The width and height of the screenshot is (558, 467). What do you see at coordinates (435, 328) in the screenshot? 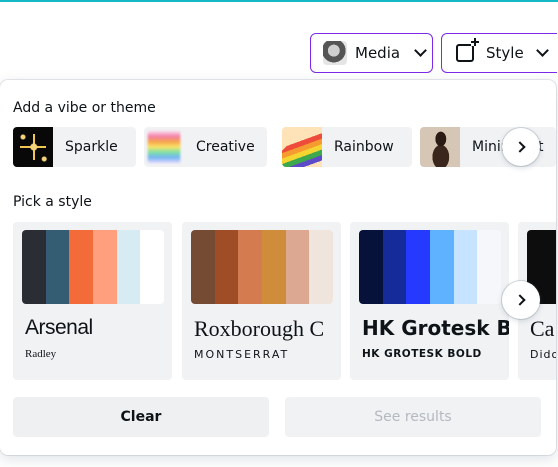
I see `font-name: HK Grotesk B` at bounding box center [435, 328].